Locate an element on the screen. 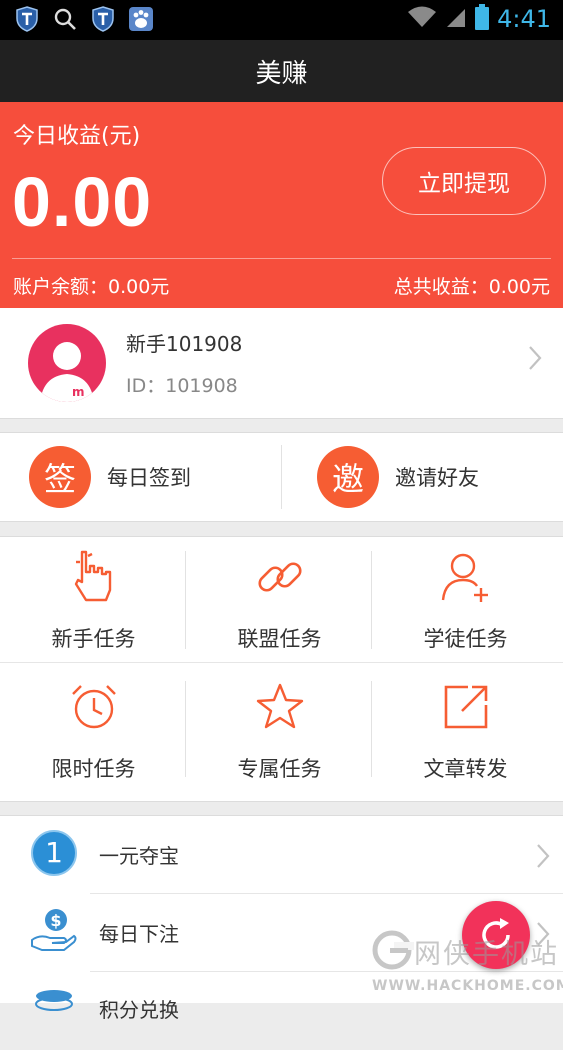  list-item-treasure: 1 一元夺宝 is located at coordinates (281, 855).